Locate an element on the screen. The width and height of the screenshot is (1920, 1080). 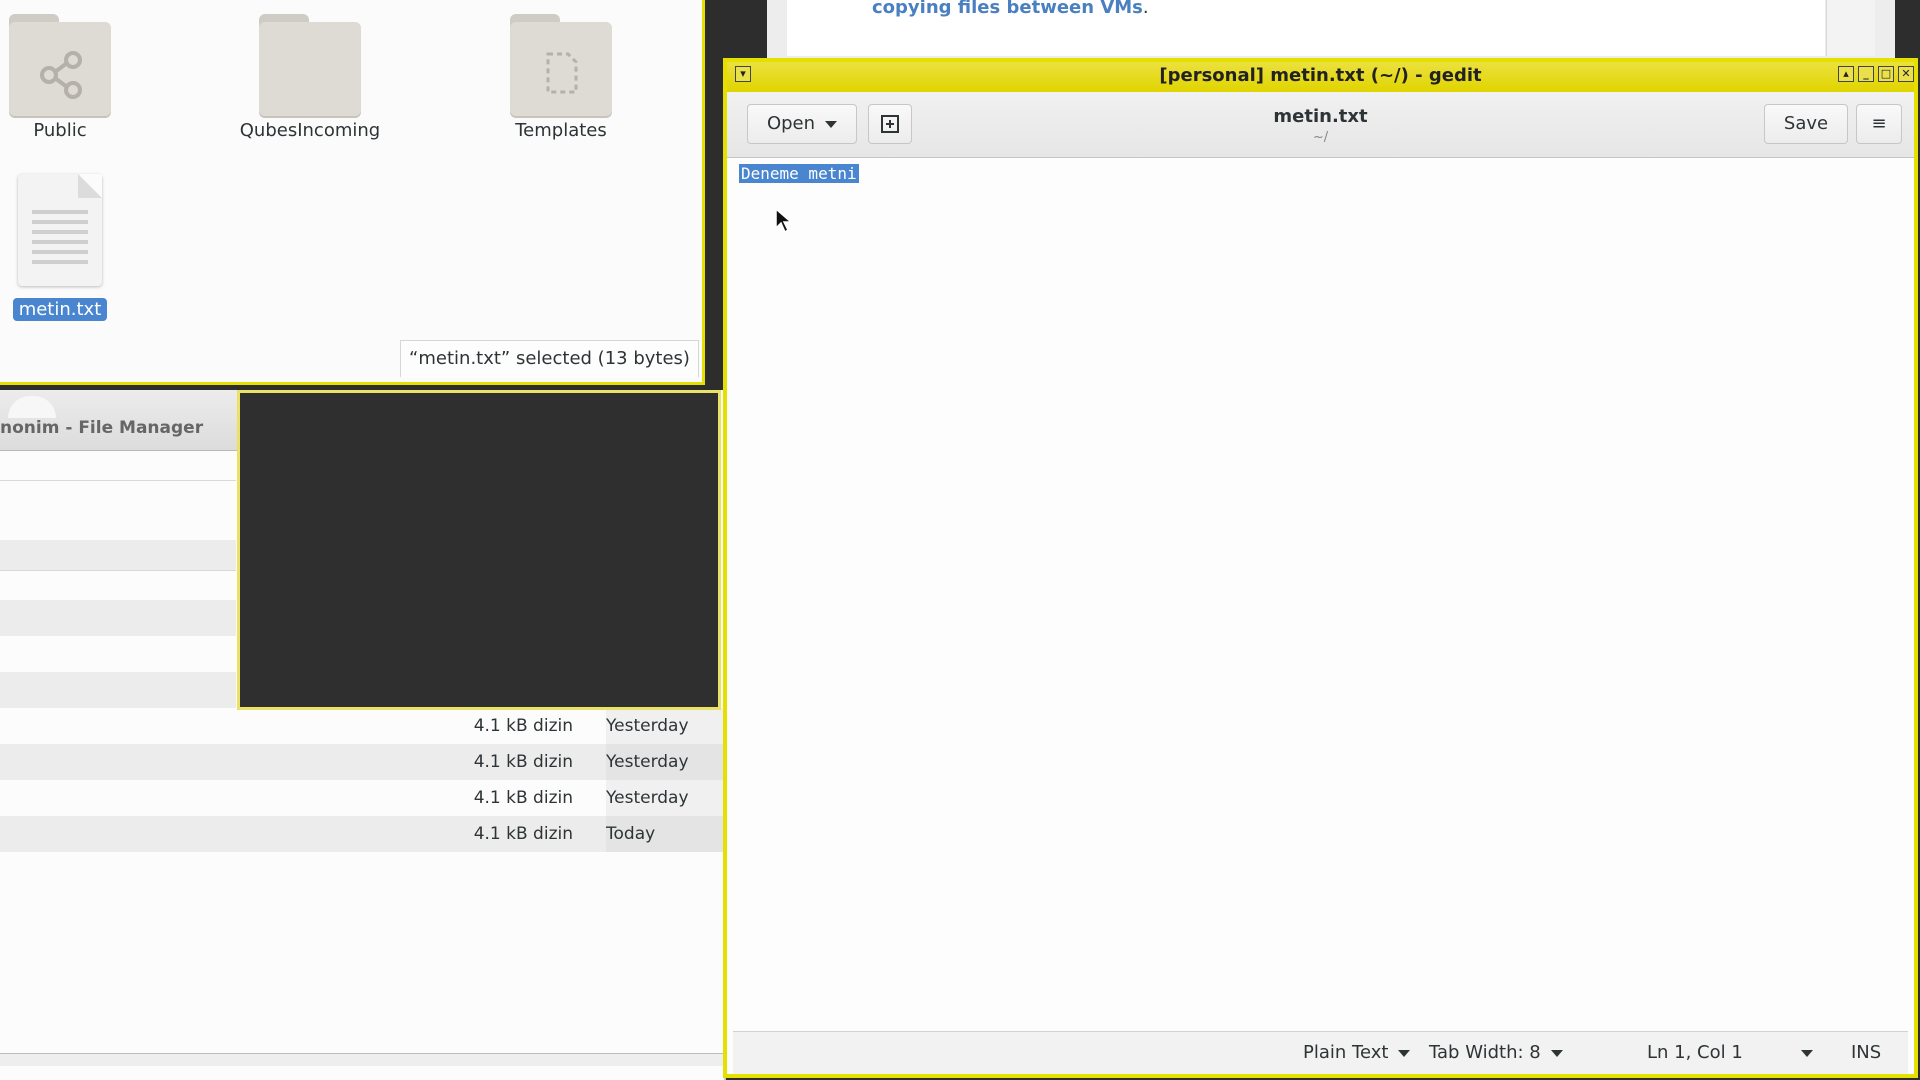
document-path: ~/ is located at coordinates (1320, 137).